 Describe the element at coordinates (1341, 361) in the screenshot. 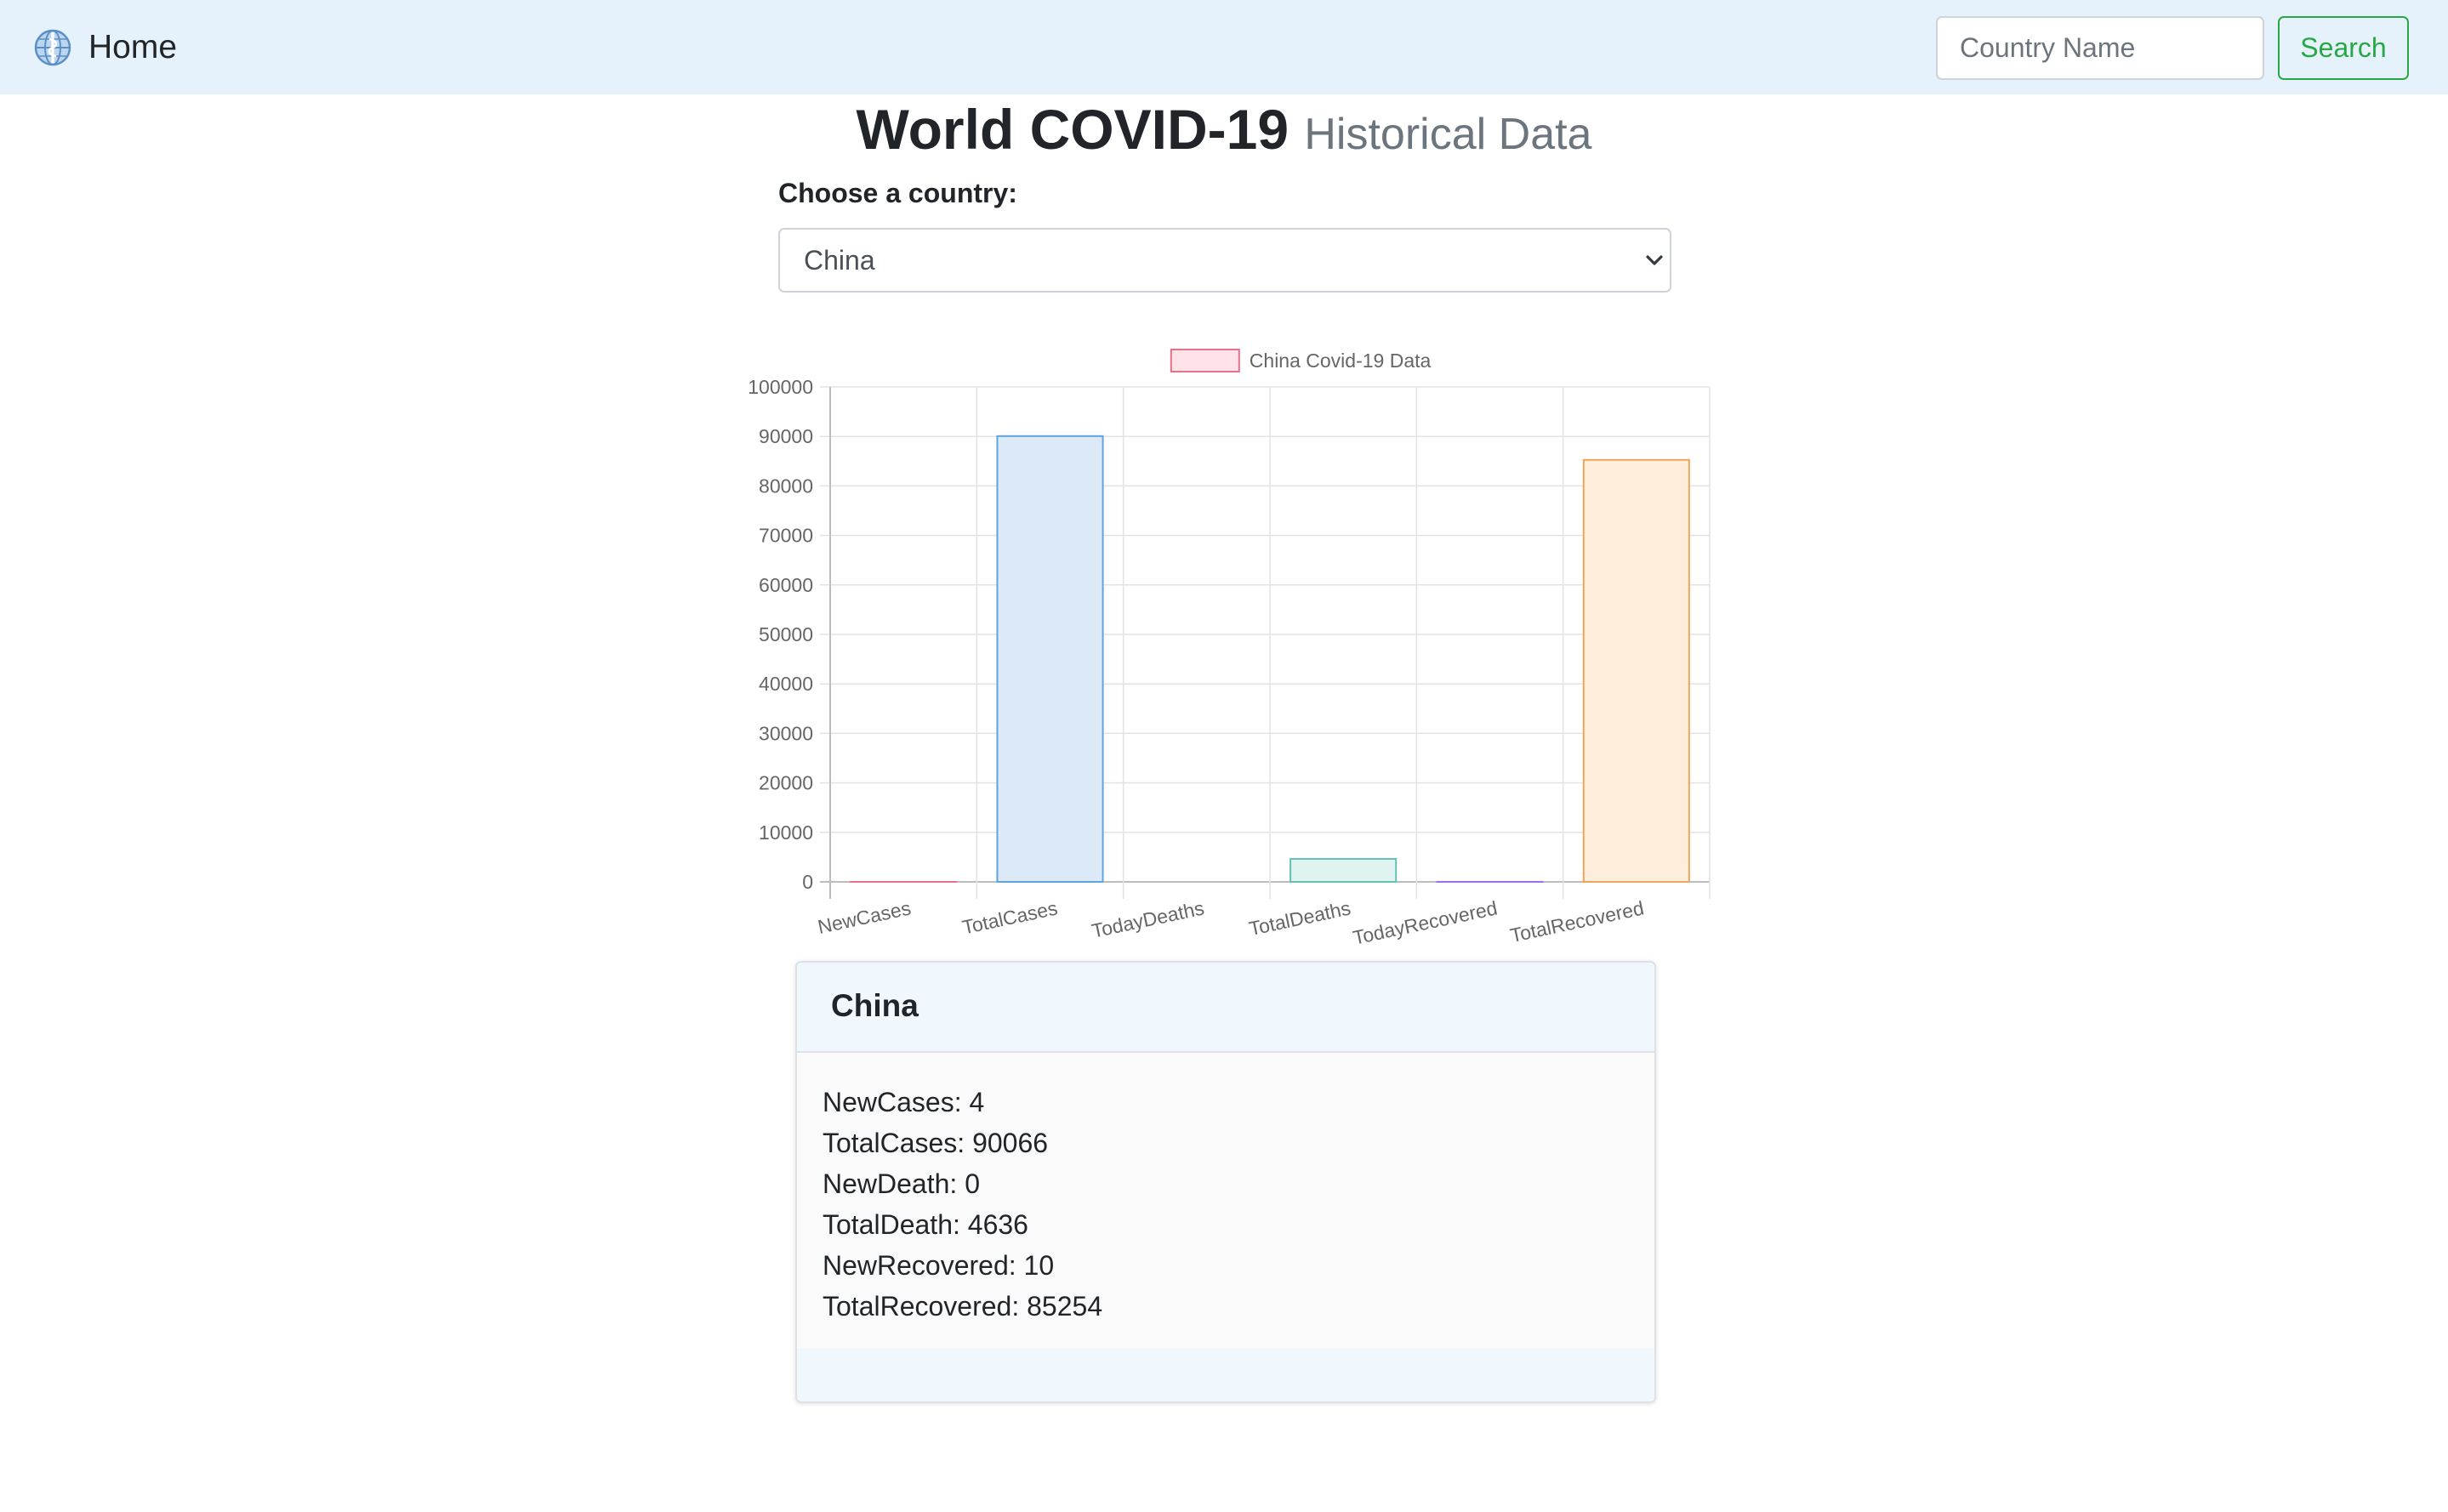

I see `legend-label: China Covid-19 Data` at that location.